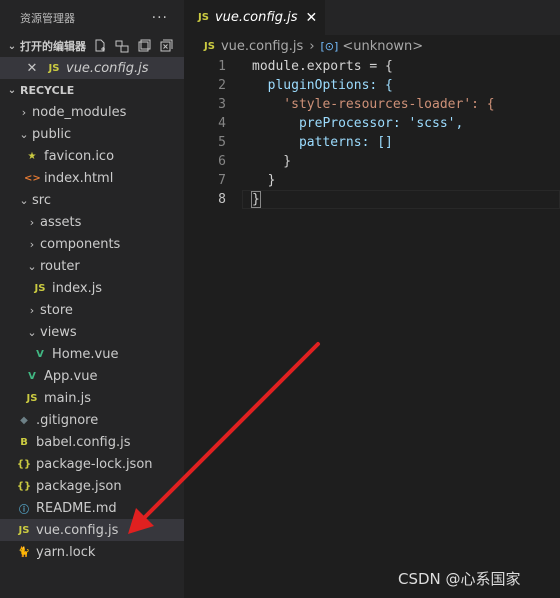  Describe the element at coordinates (67, 420) in the screenshot. I see `tree-item-label: .gitignore` at that location.